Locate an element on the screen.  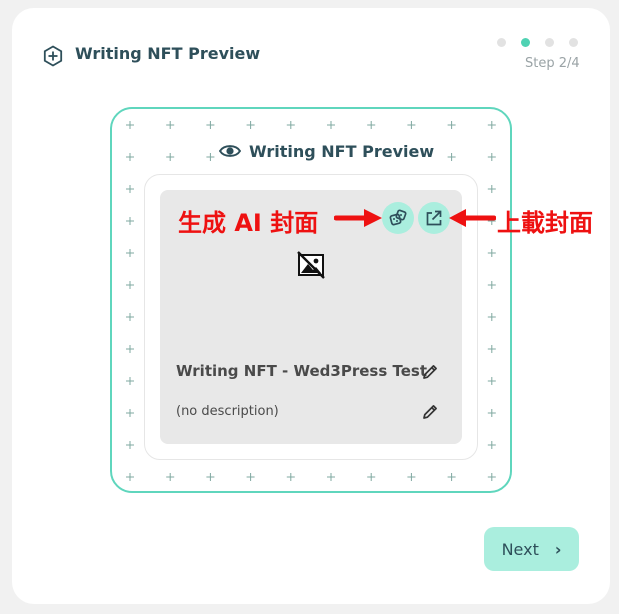
nft-description: (no description) is located at coordinates (227, 411).